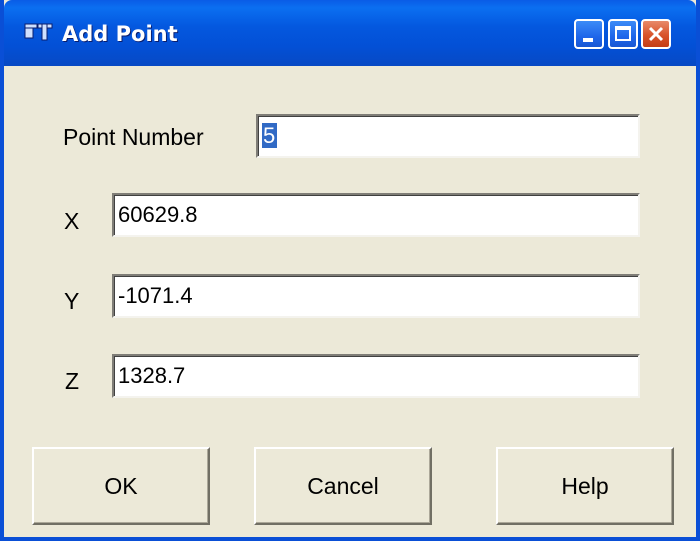 The width and height of the screenshot is (700, 541). What do you see at coordinates (39, 33) in the screenshot?
I see `app-icon` at bounding box center [39, 33].